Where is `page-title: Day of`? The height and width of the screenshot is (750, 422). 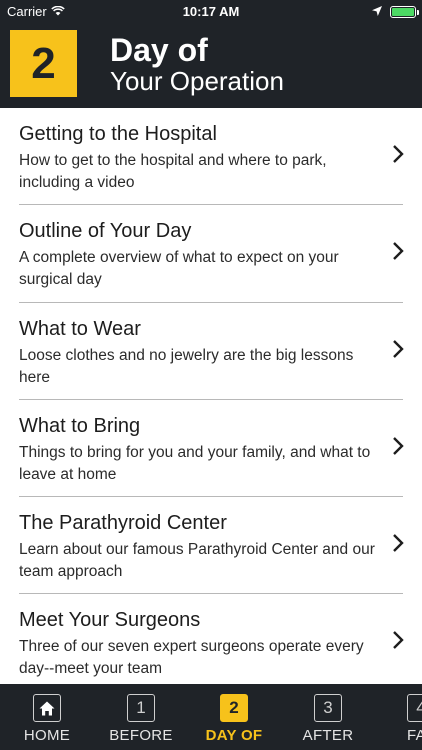 page-title: Day of is located at coordinates (159, 50).